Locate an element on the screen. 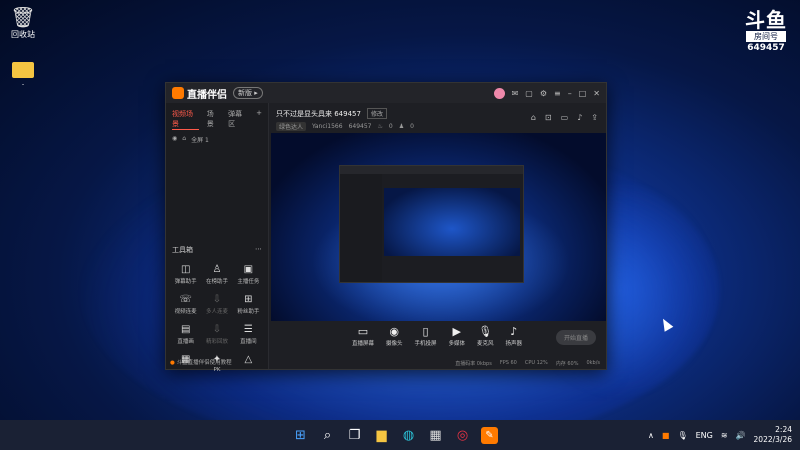  start-stream-button: 开始直播 is located at coordinates (575, 337).